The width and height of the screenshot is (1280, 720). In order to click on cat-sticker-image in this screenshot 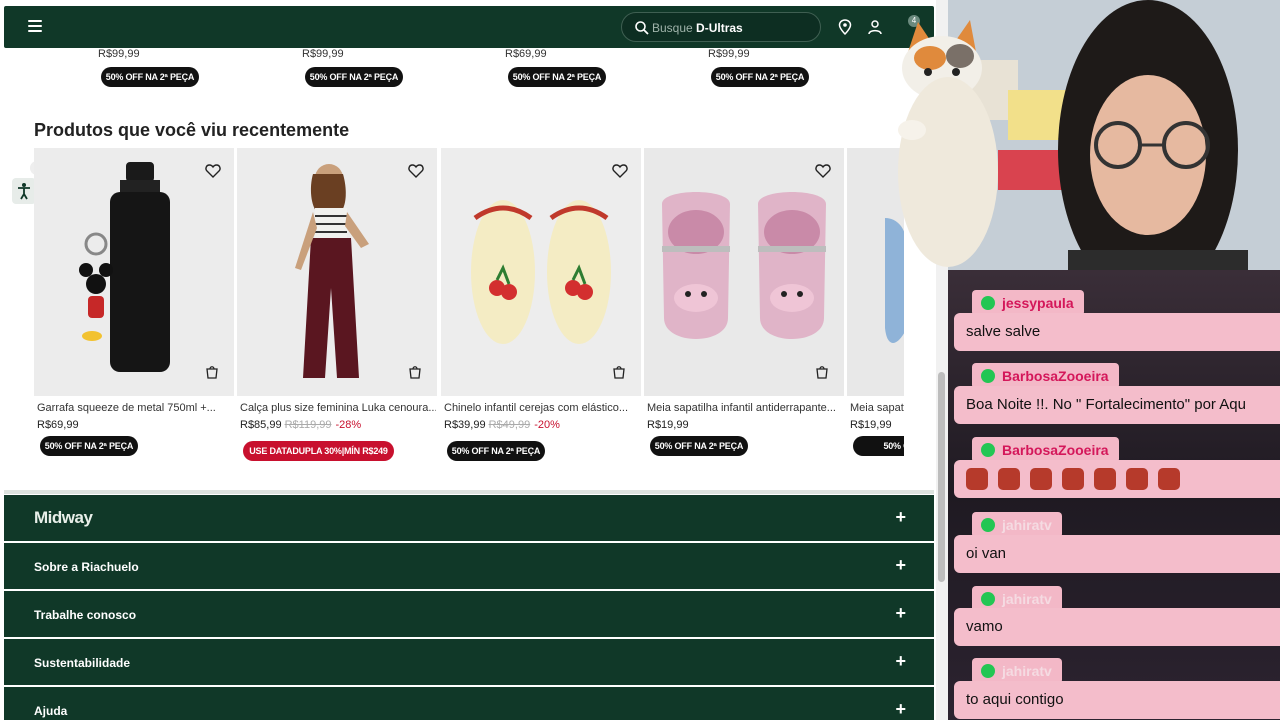, I will do `click(948, 143)`.